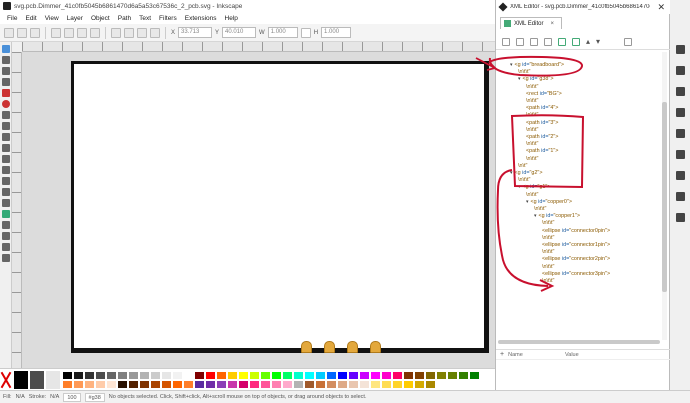  I want to click on star-tool-icon, so click(5, 115).